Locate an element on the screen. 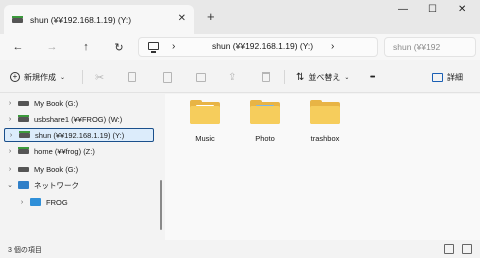  copy-icon is located at coordinates (132, 77).